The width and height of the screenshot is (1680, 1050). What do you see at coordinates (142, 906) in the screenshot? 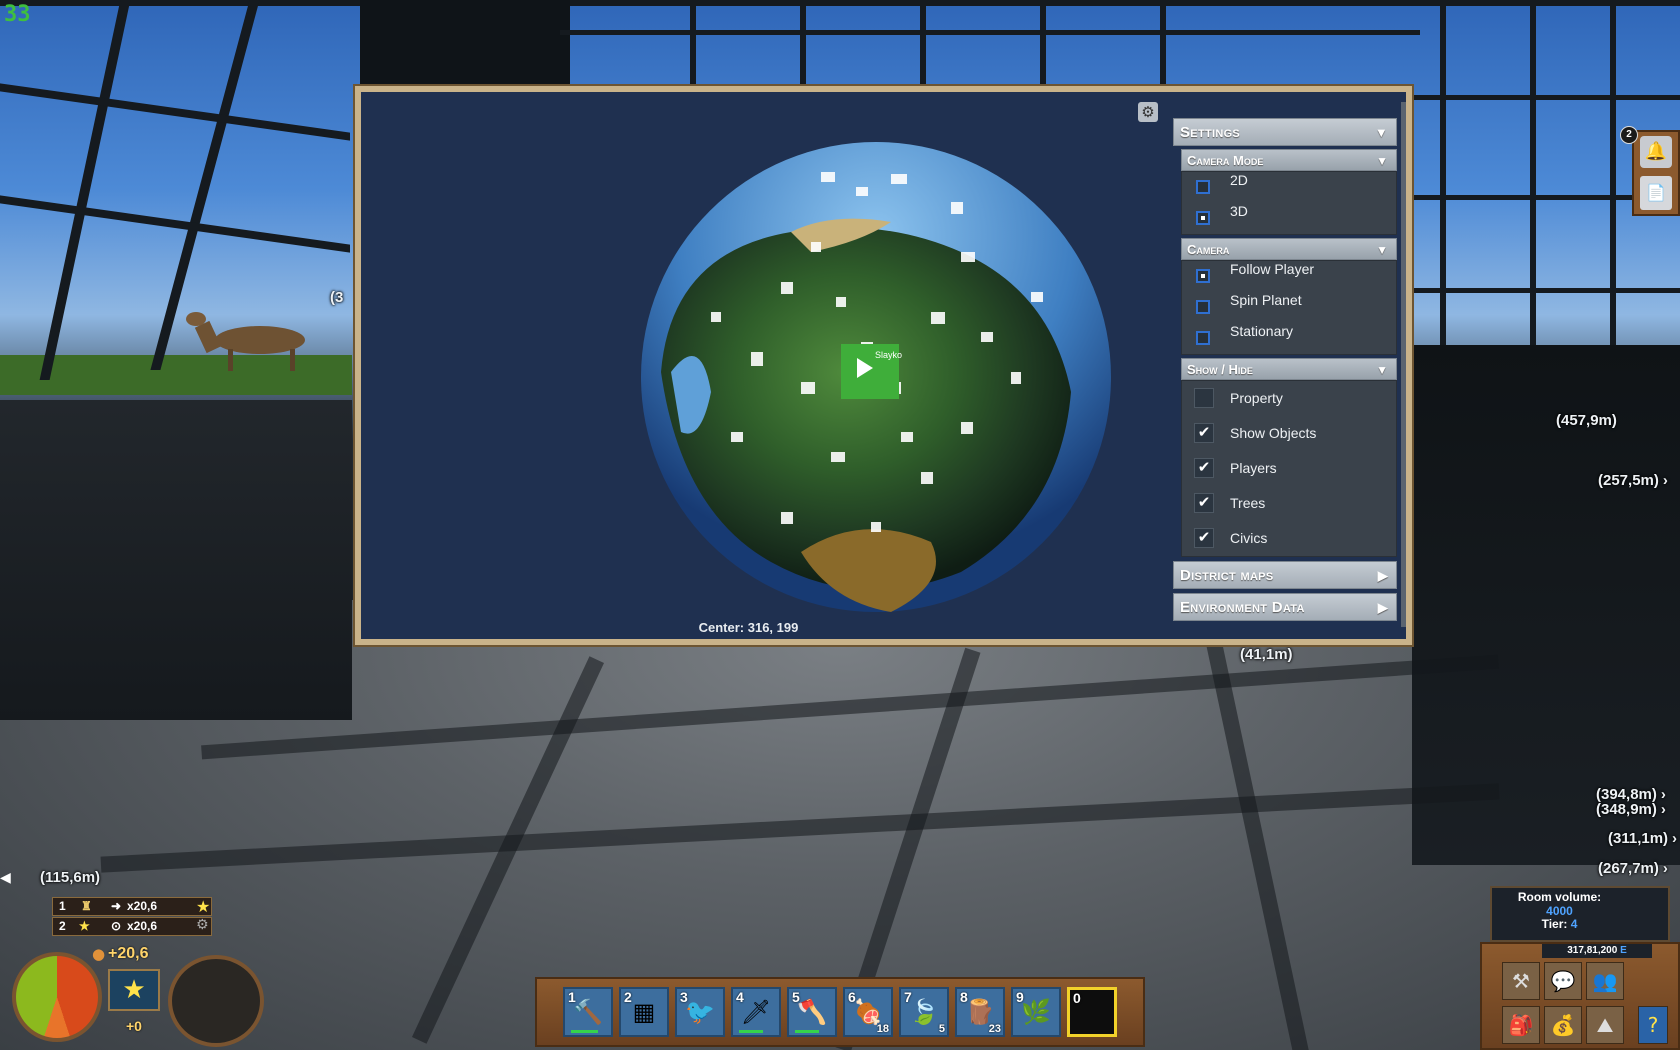
I see `reputation-value: x20,6` at bounding box center [142, 906].